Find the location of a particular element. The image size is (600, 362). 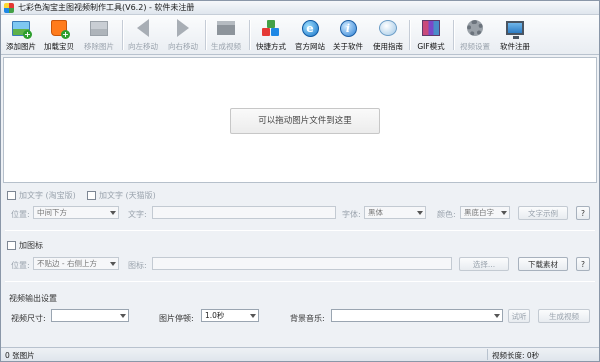

logo-label: 加图标 is located at coordinates (31, 245).